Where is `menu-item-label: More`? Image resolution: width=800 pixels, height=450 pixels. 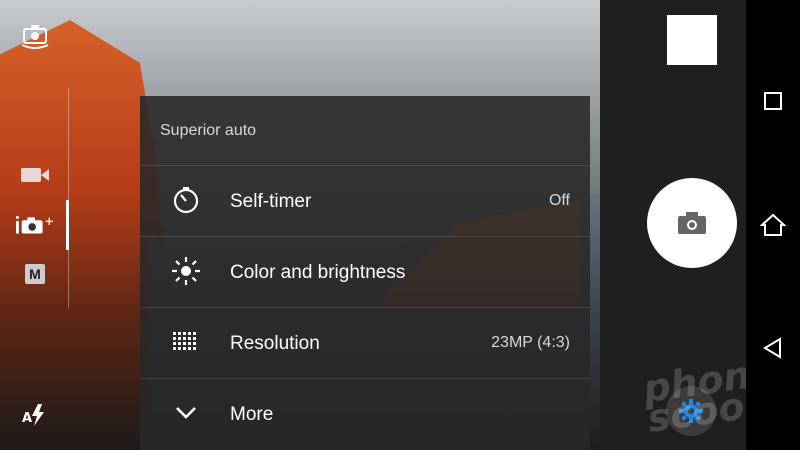 menu-item-label: More is located at coordinates (252, 414).